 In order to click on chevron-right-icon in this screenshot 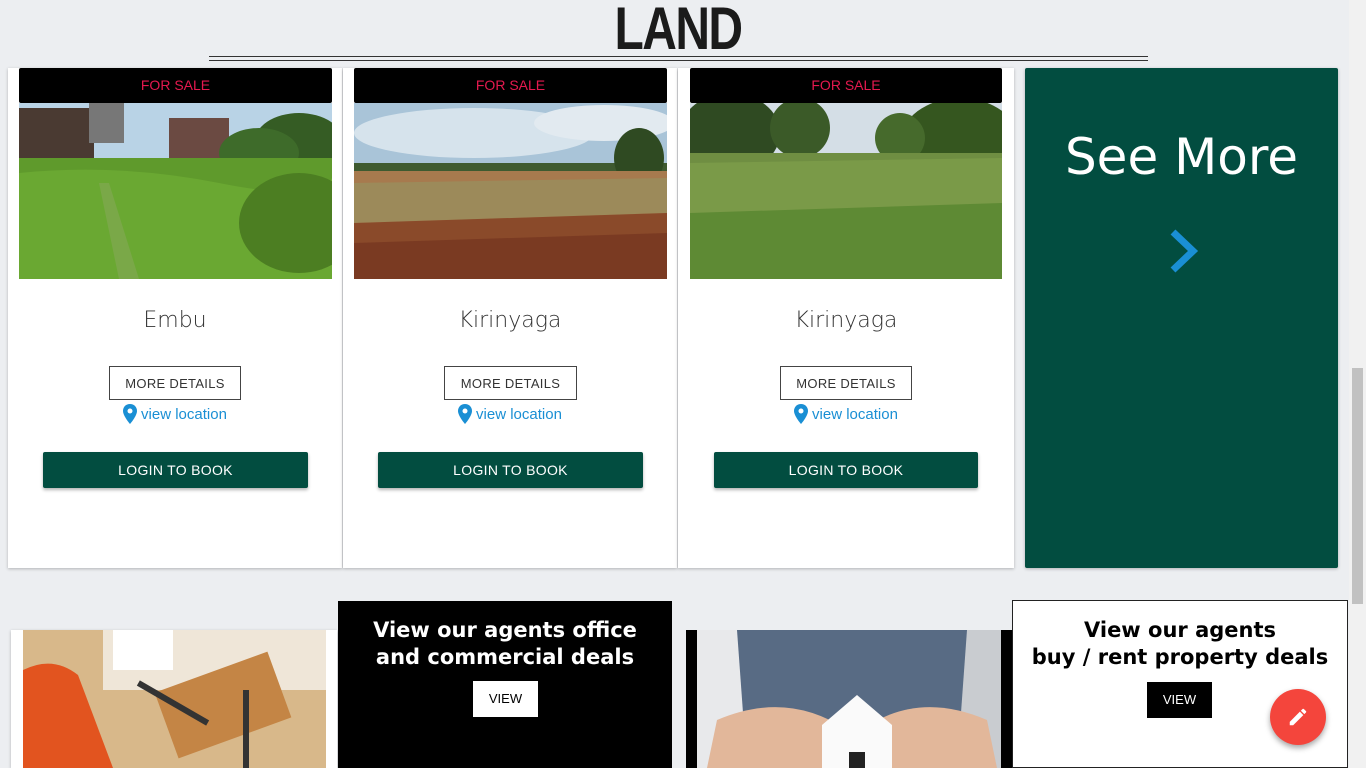, I will do `click(1184, 251)`.